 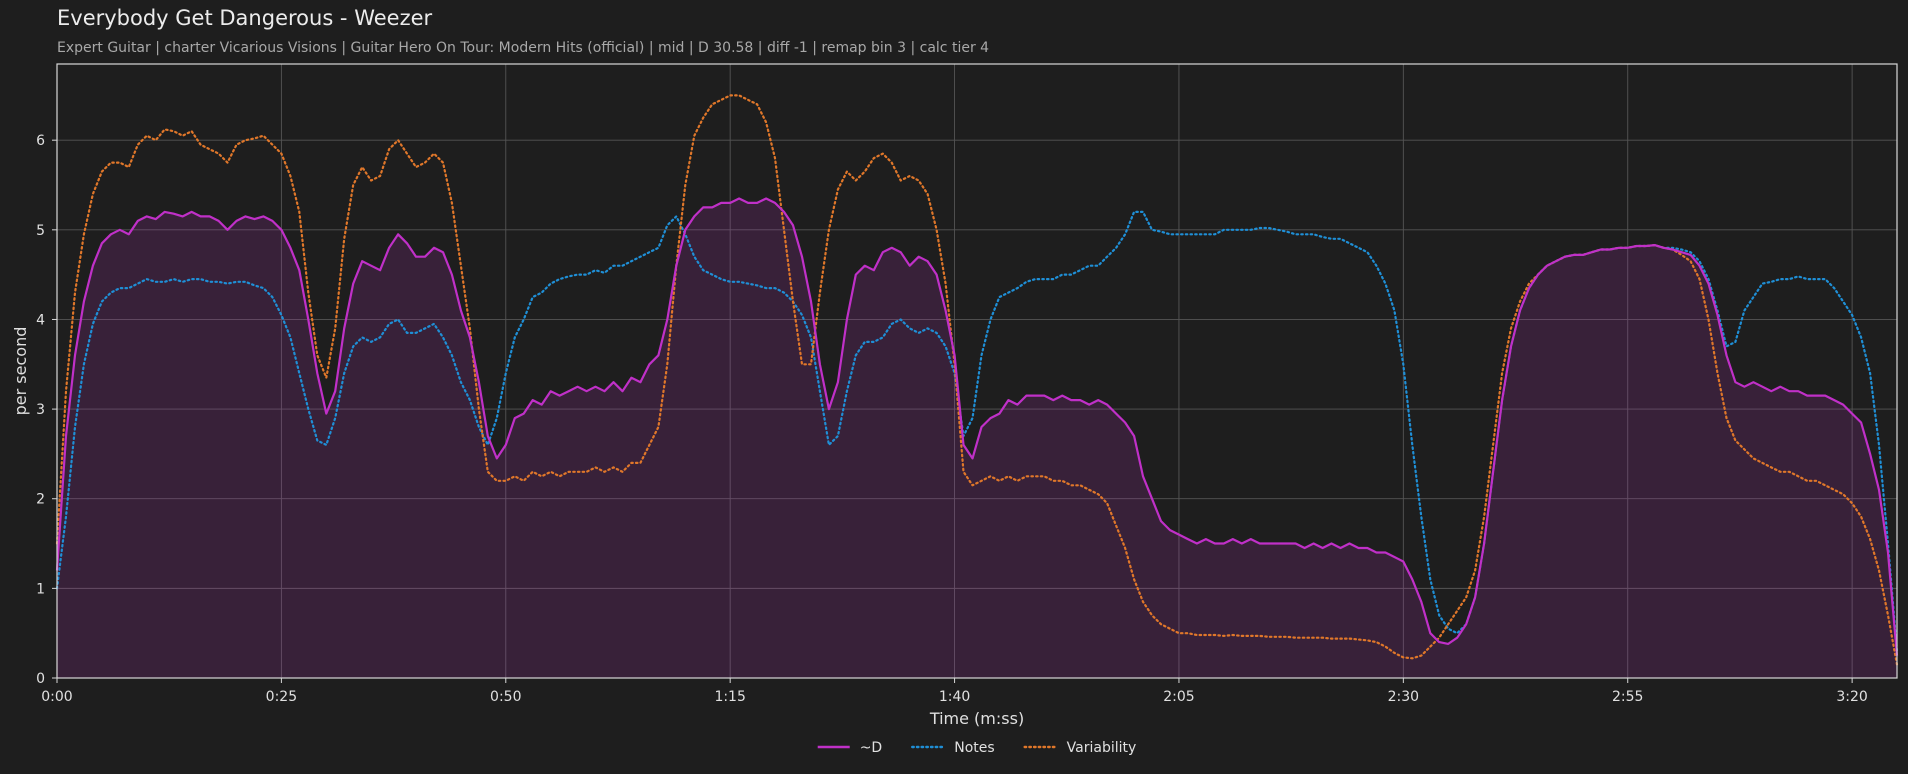 I want to click on x-tick-label: 2:55, so click(x=1627, y=697).